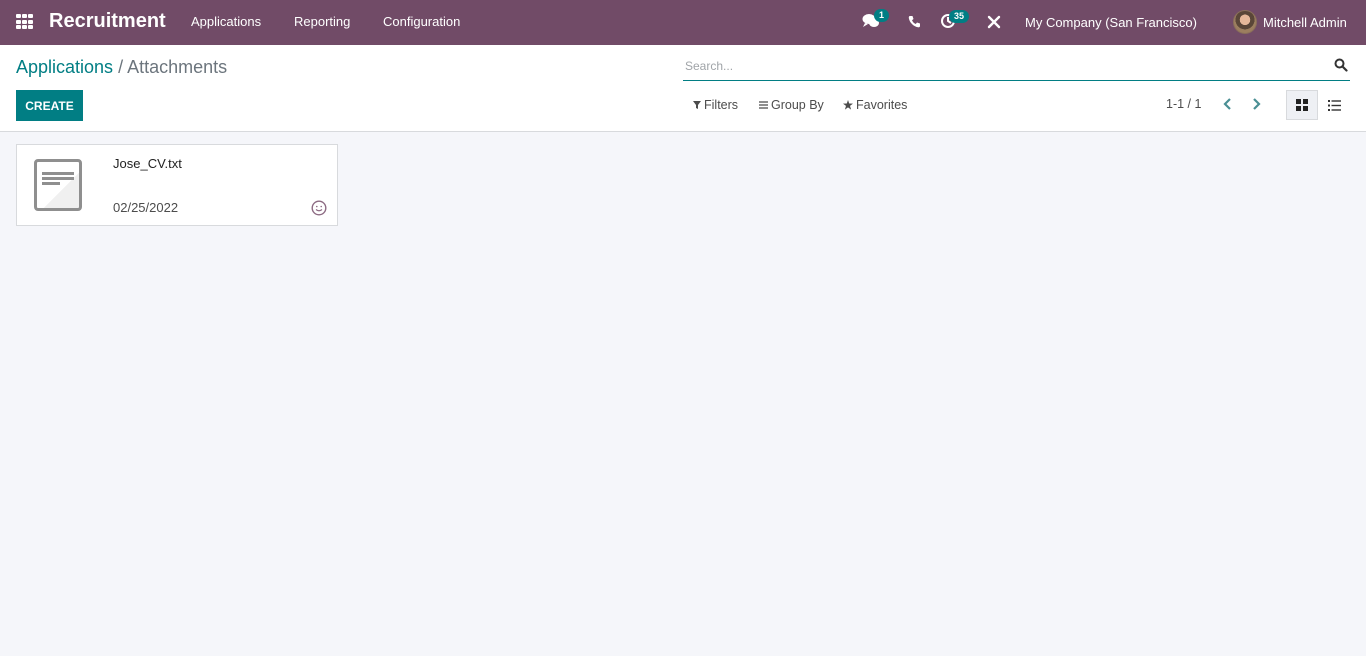 This screenshot has height=656, width=1366. I want to click on chevron-left-icon, so click(1228, 104).